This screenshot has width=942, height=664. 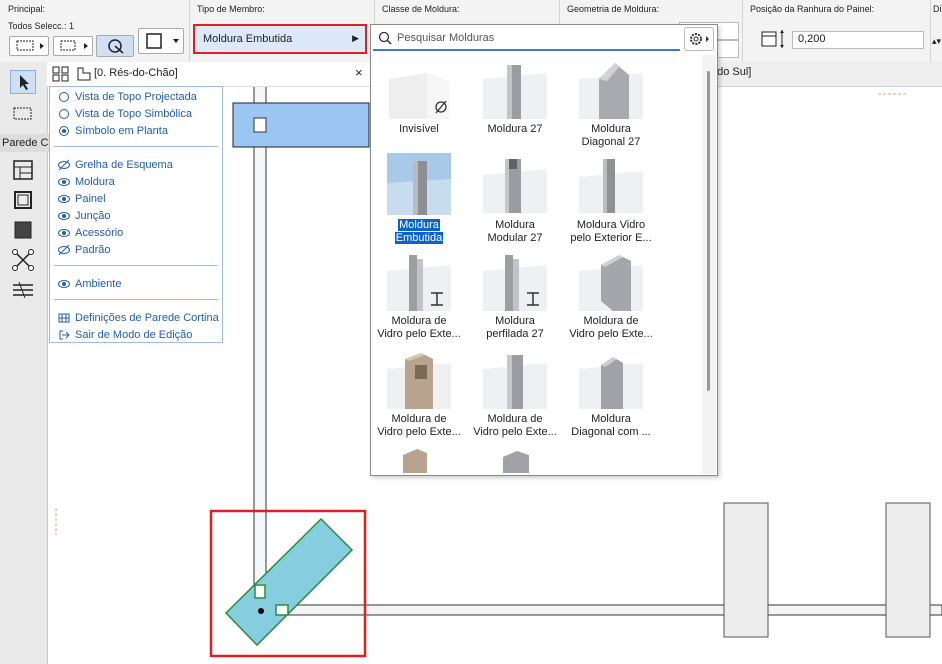 I want to click on magic-wand-icon, so click(x=116, y=46).